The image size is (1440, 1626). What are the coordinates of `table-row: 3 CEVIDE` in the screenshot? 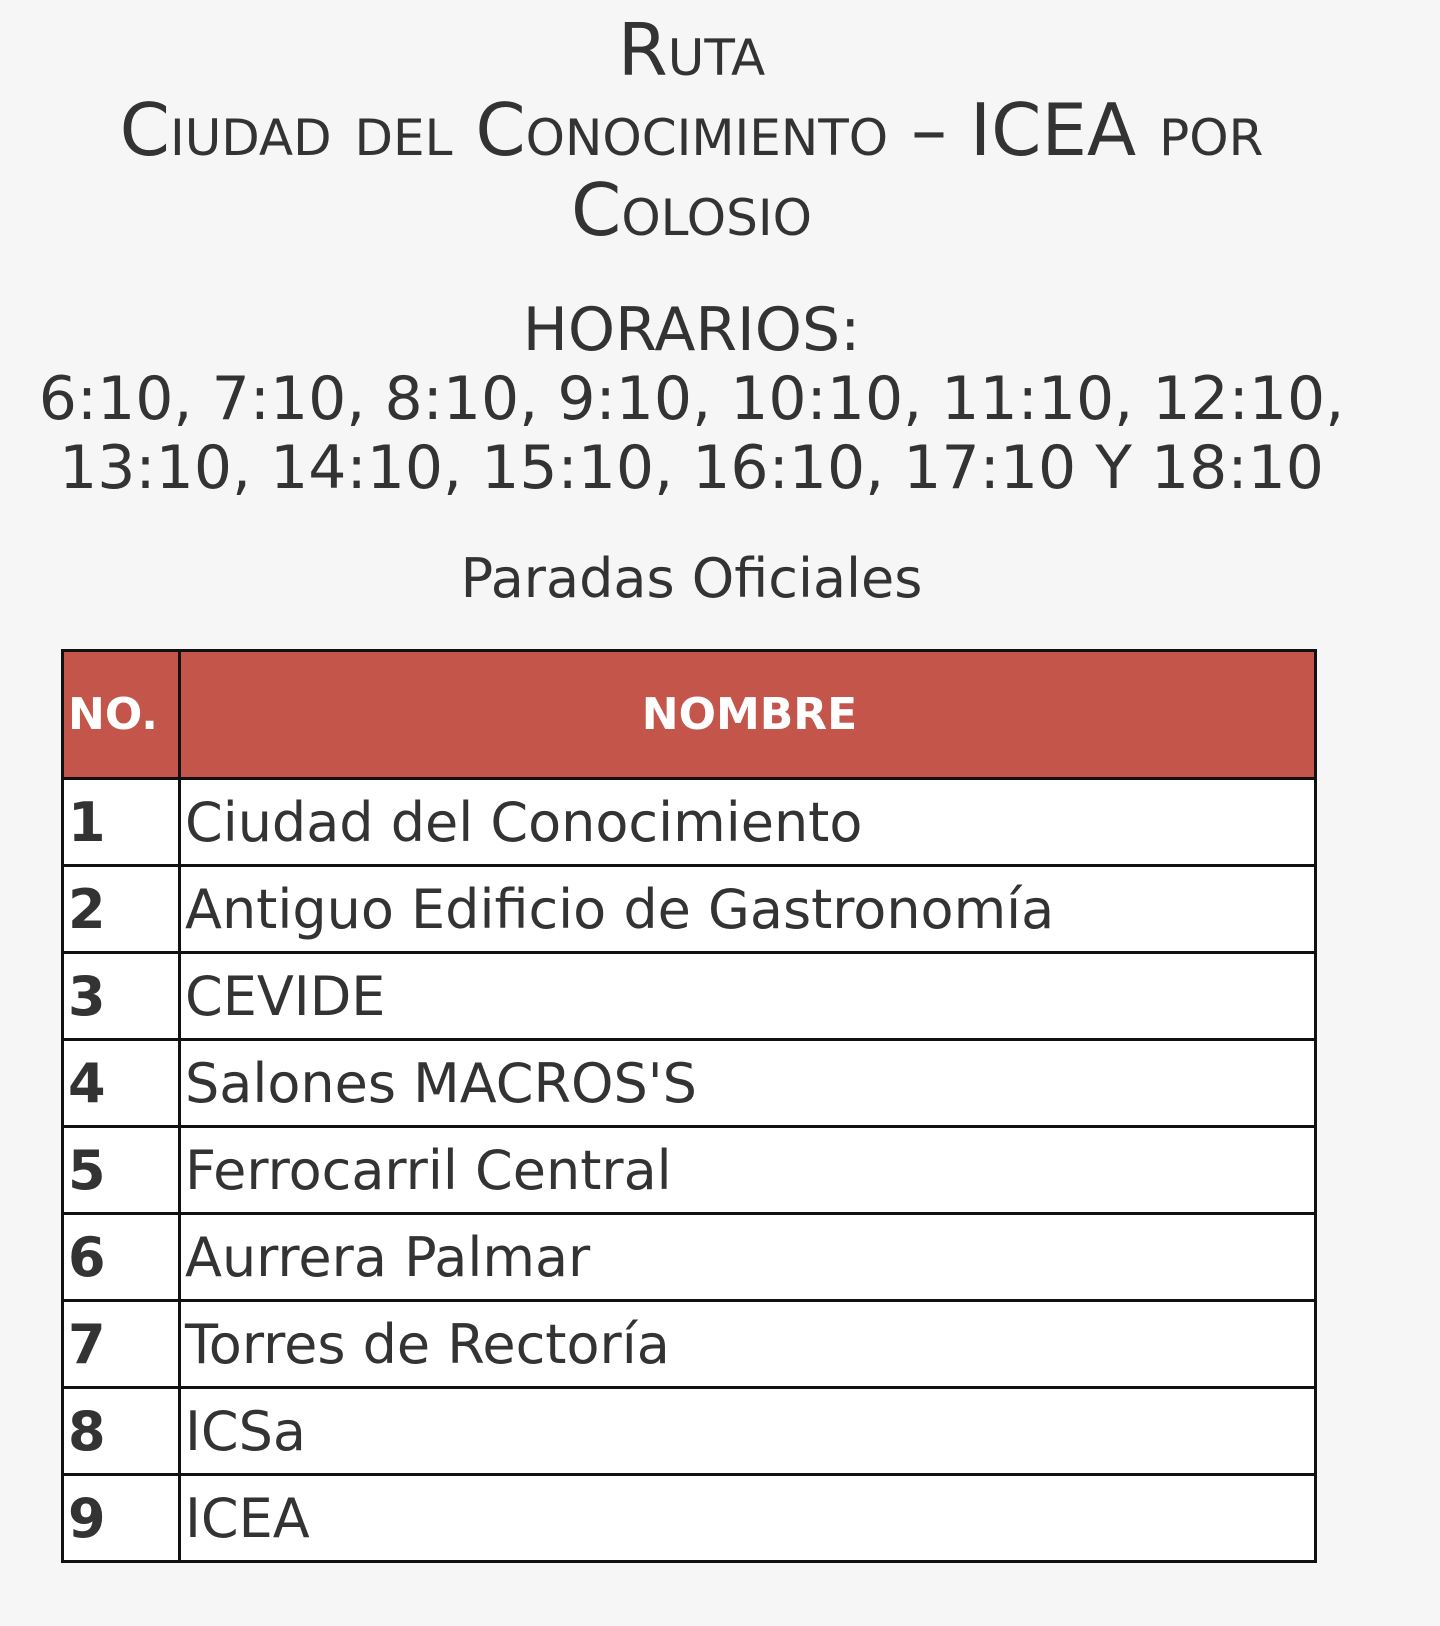 It's located at (689, 996).